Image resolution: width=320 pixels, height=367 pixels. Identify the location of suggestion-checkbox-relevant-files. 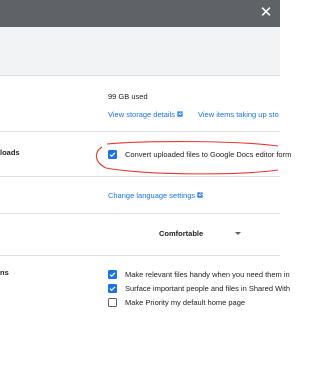
(112, 274).